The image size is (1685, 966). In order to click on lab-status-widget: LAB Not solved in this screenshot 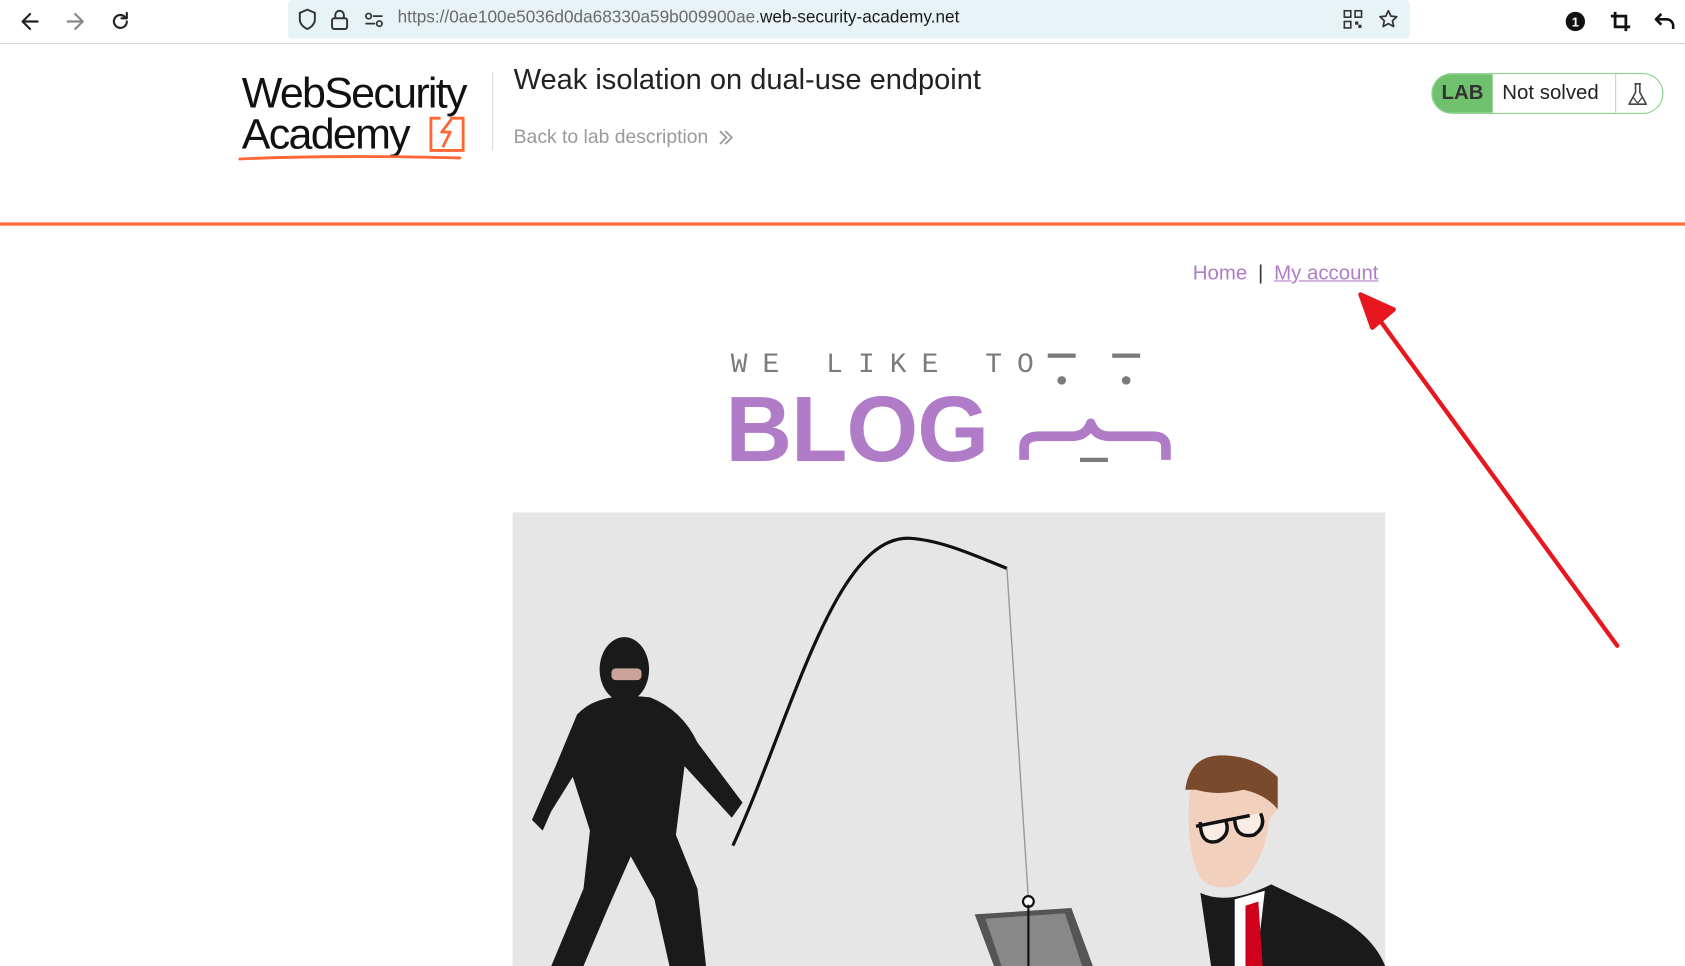, I will do `click(1547, 93)`.